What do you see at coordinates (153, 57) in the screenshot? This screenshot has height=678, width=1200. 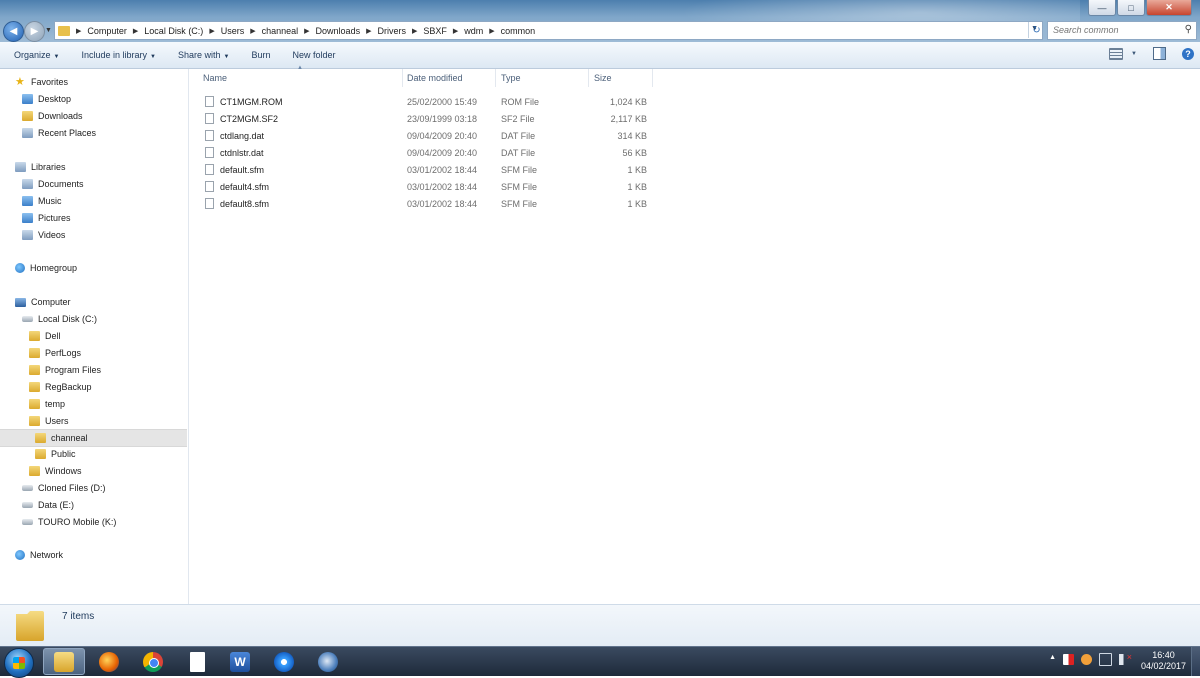 I see `chevron-down-icon: ▼` at bounding box center [153, 57].